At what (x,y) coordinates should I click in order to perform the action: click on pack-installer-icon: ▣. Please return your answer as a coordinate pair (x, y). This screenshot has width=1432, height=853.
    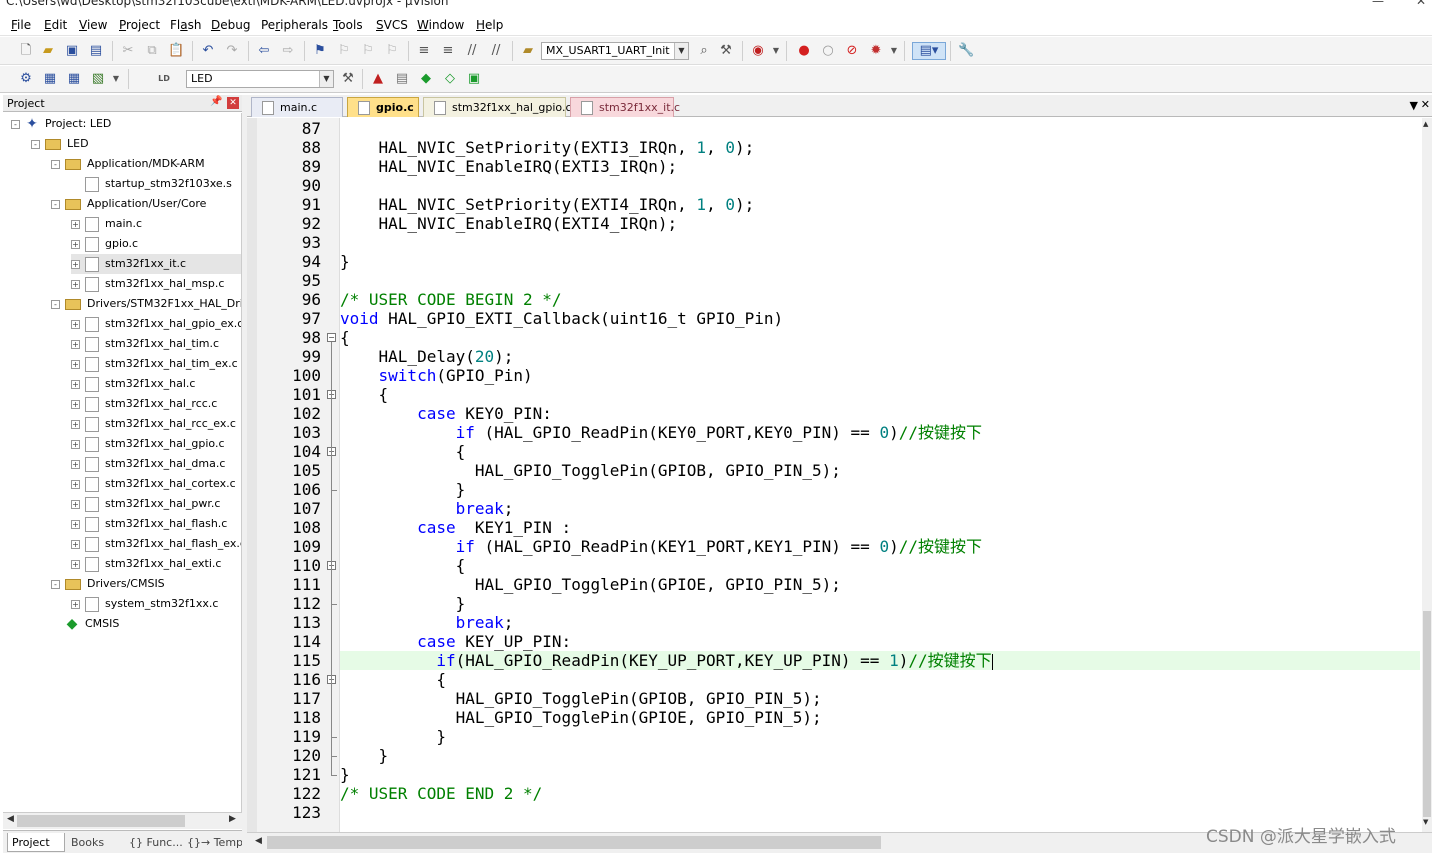
    Looking at the image, I should click on (474, 79).